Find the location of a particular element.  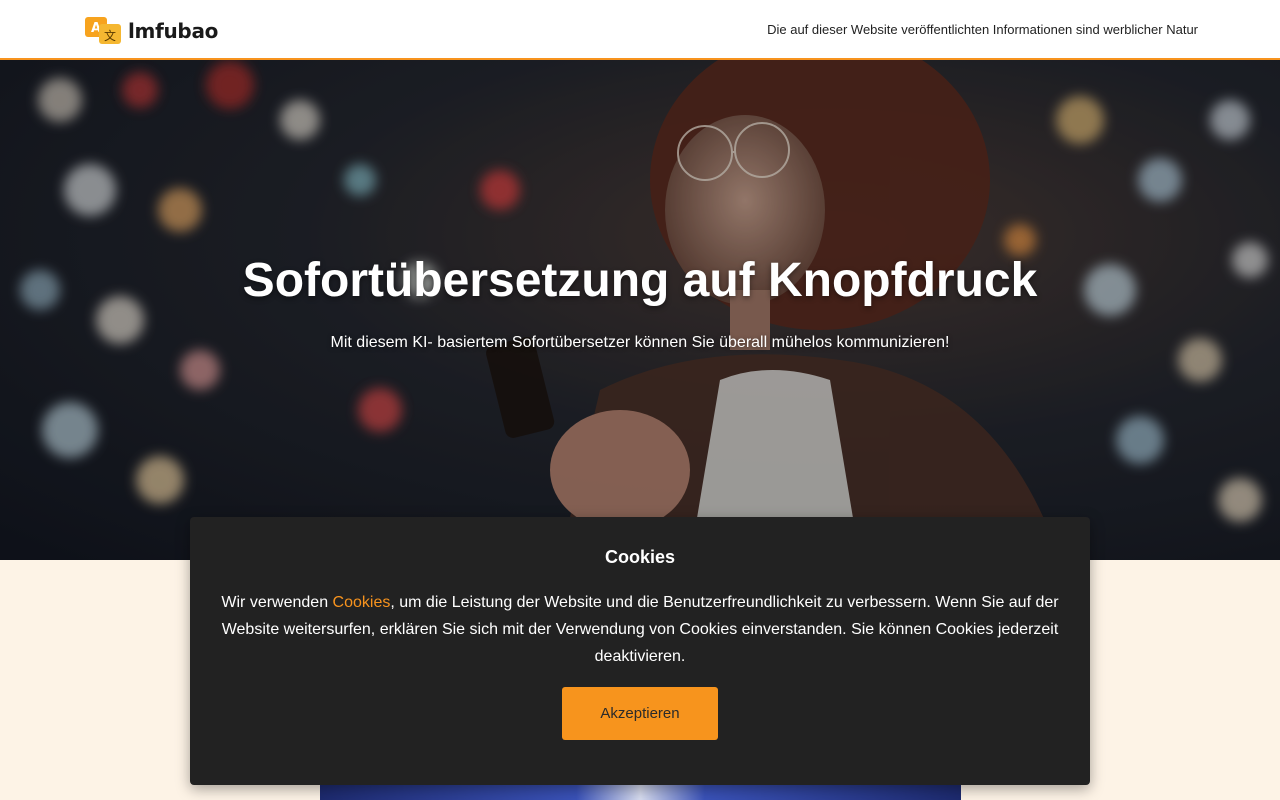

site-logo: A 文 lmfubao is located at coordinates (151, 31).